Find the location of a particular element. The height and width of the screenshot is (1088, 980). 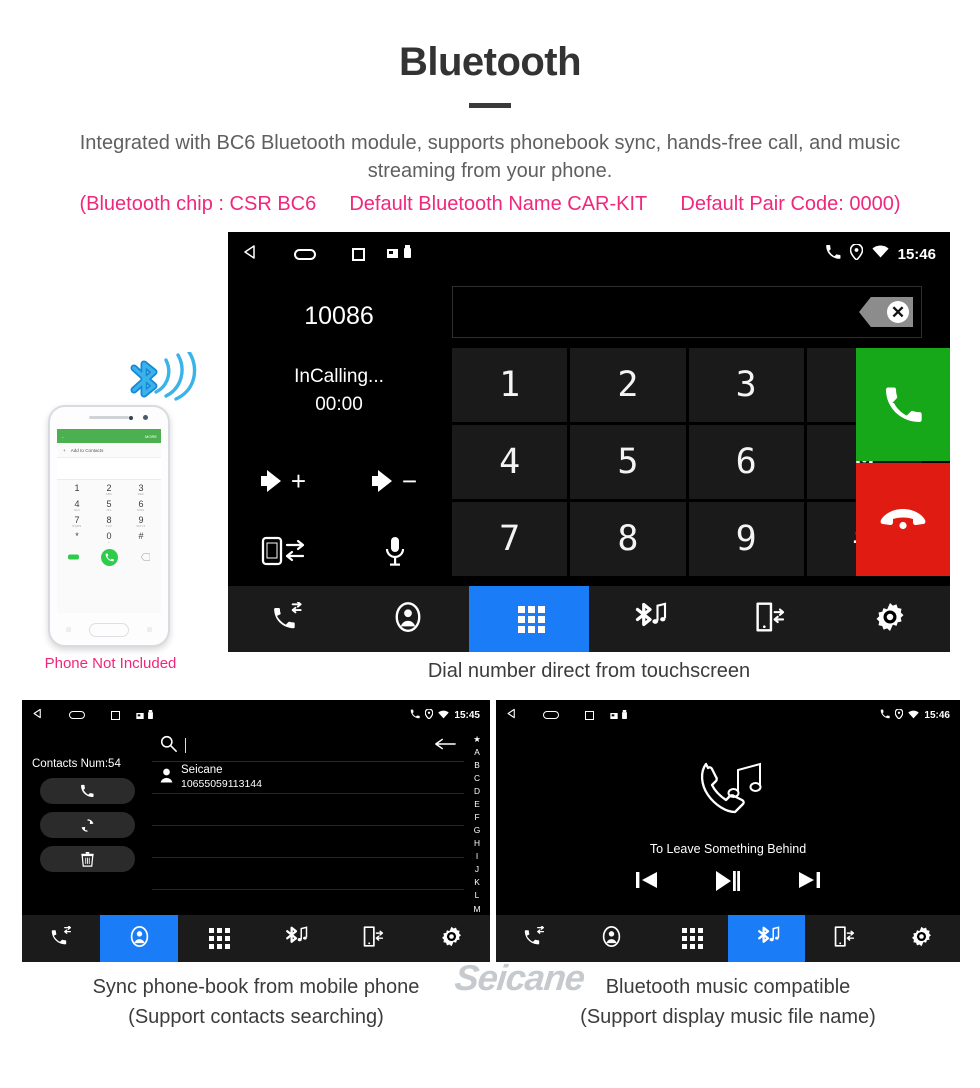

call-info-panel: 10086 InCalling... 00:00 + − is located at coordinates (339, 431).